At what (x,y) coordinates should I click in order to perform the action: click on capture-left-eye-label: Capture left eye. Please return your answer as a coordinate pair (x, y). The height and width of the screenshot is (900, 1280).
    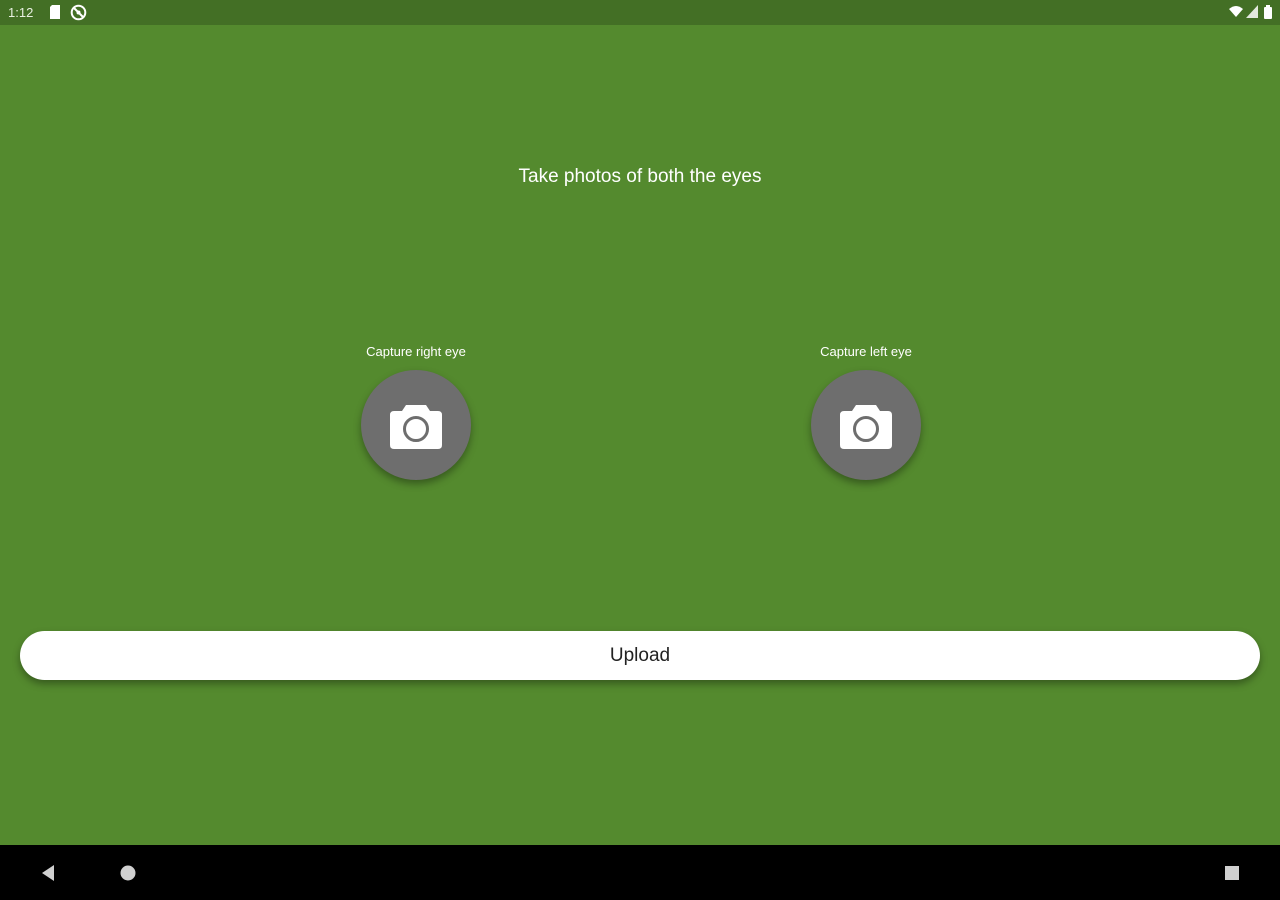
    Looking at the image, I should click on (866, 351).